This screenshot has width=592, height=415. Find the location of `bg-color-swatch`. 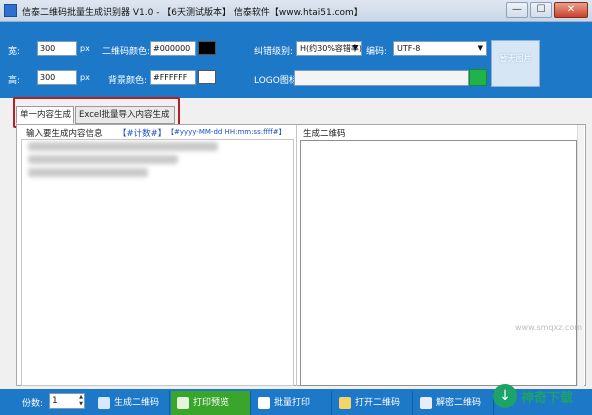

bg-color-swatch is located at coordinates (207, 77).